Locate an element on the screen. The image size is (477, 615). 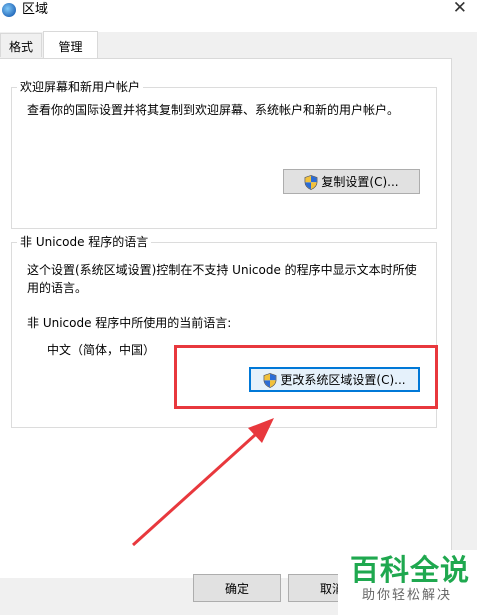
watermark-slogan: 助你轻松解决 is located at coordinates (407, 595).